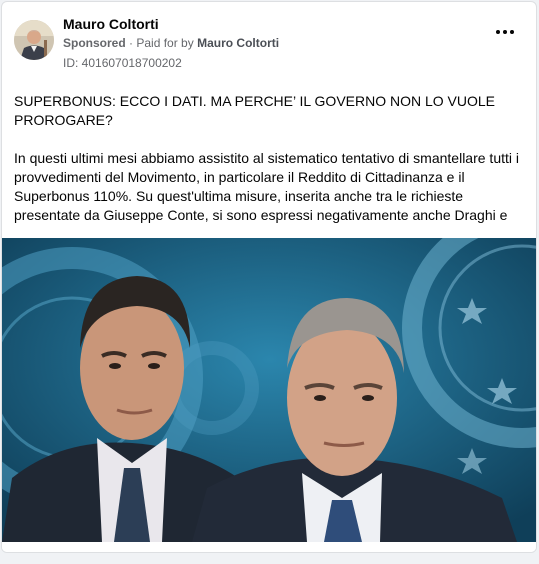 This screenshot has width=539, height=564. I want to click on more-options-icon, so click(505, 32).